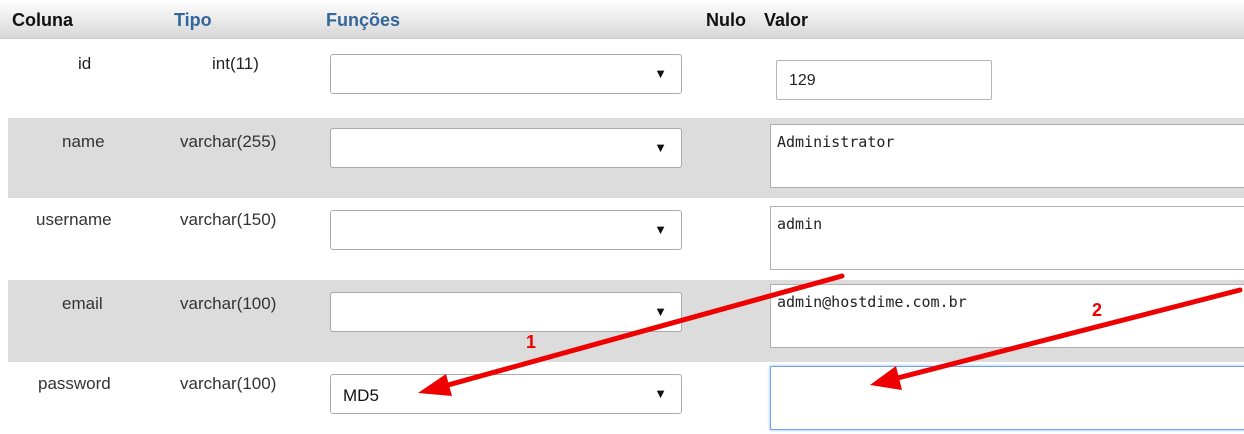  I want to click on arrow-2-head, so click(886, 378).